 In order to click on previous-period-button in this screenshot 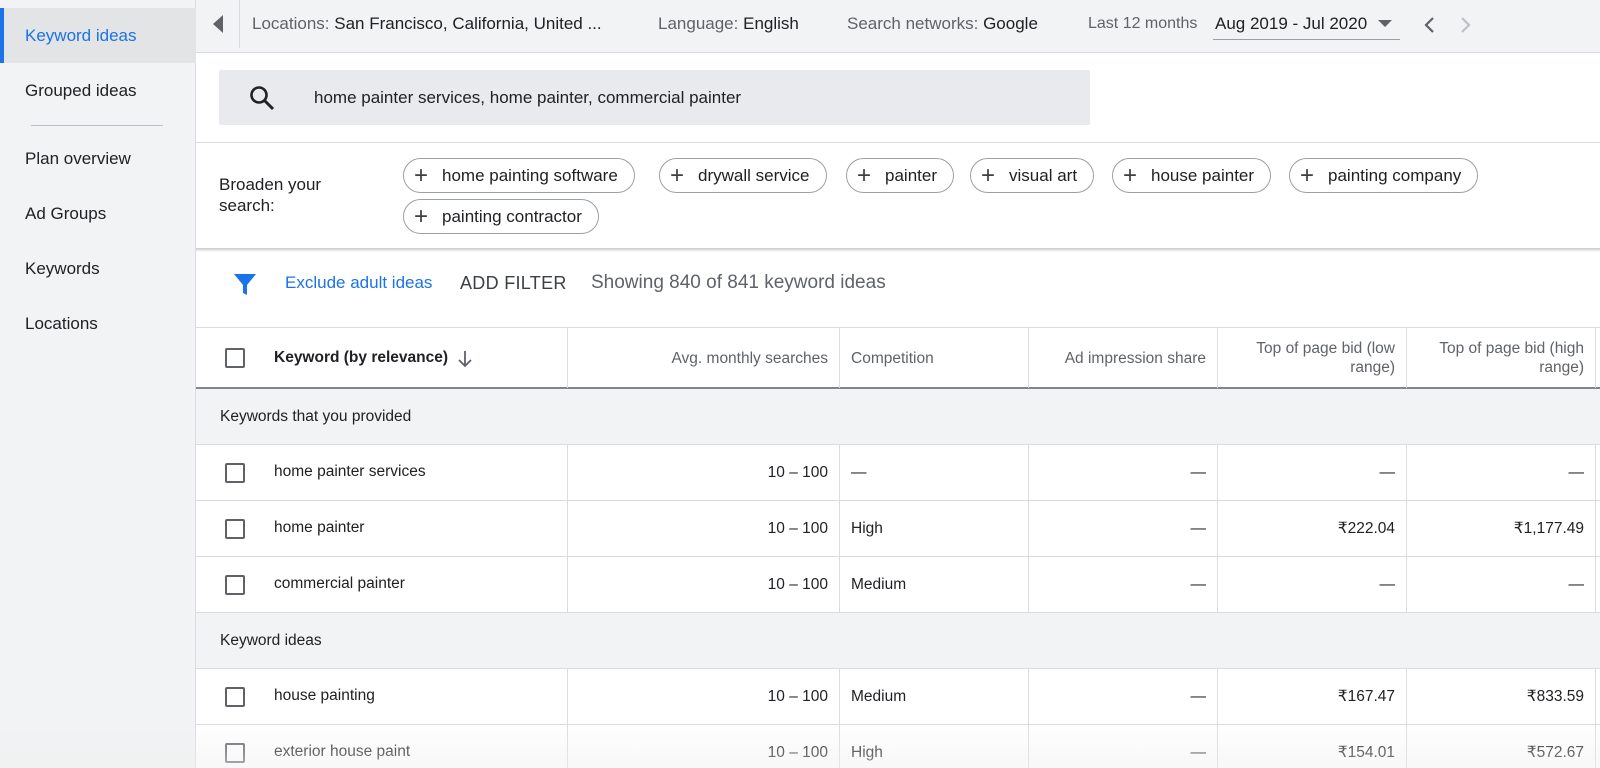, I will do `click(1429, 25)`.